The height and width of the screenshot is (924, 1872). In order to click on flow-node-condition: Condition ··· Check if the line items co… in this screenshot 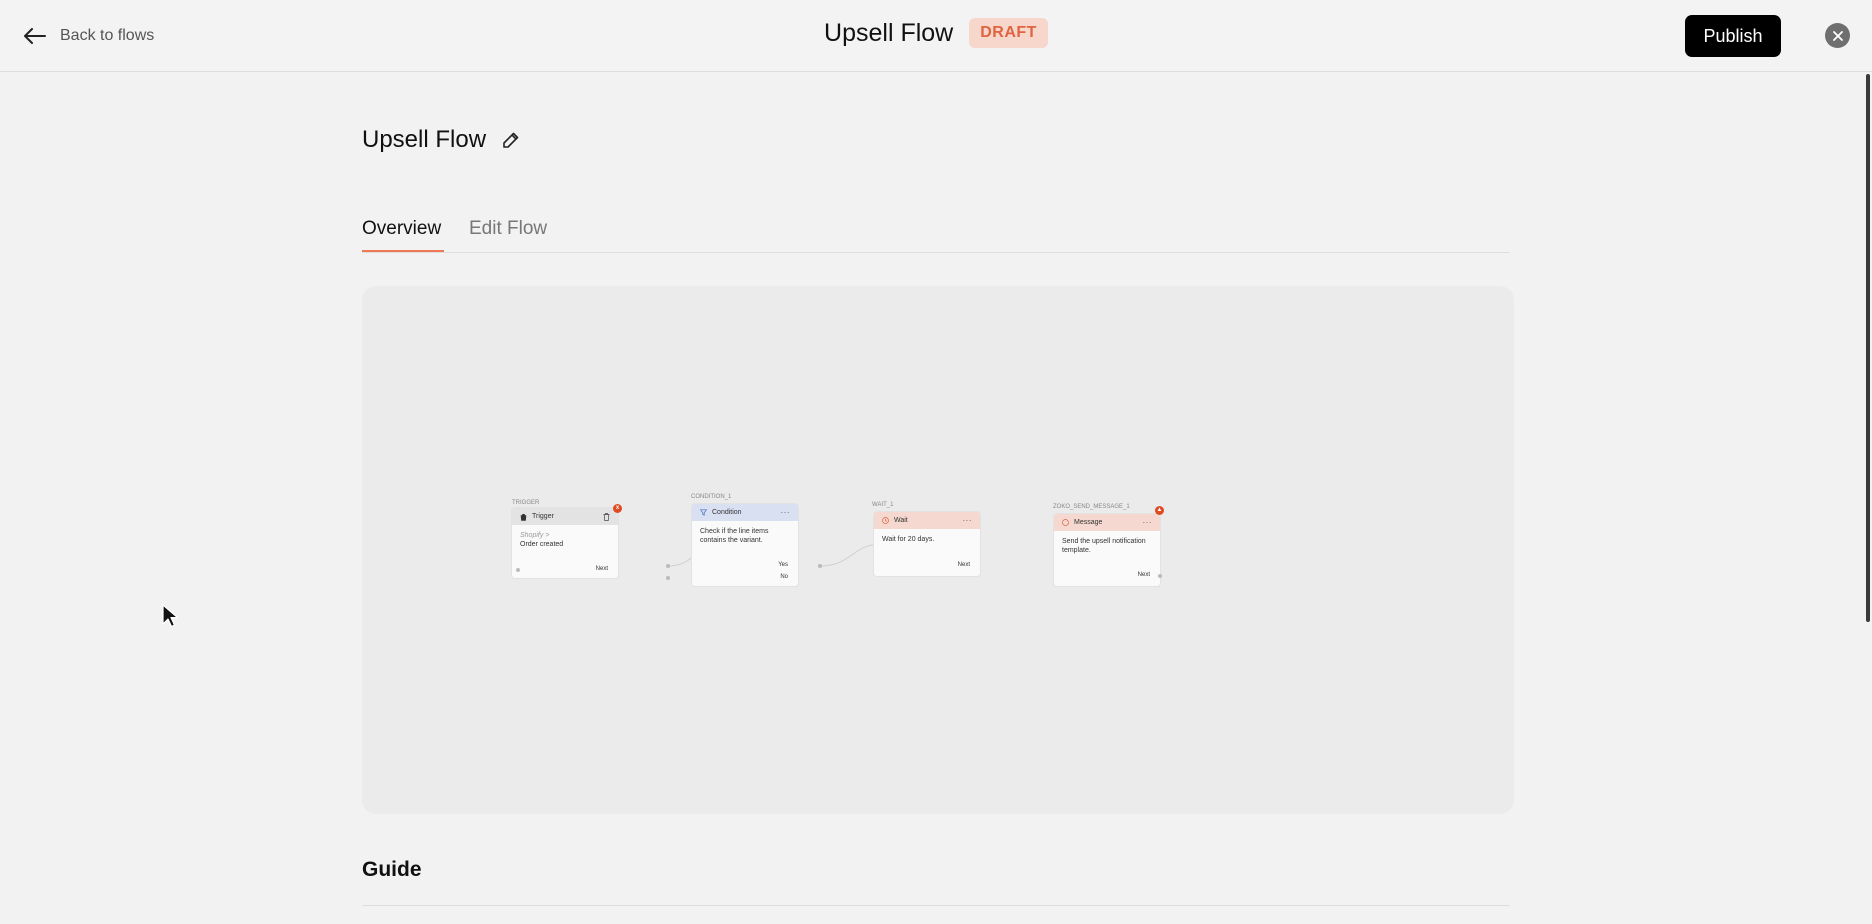, I will do `click(745, 545)`.